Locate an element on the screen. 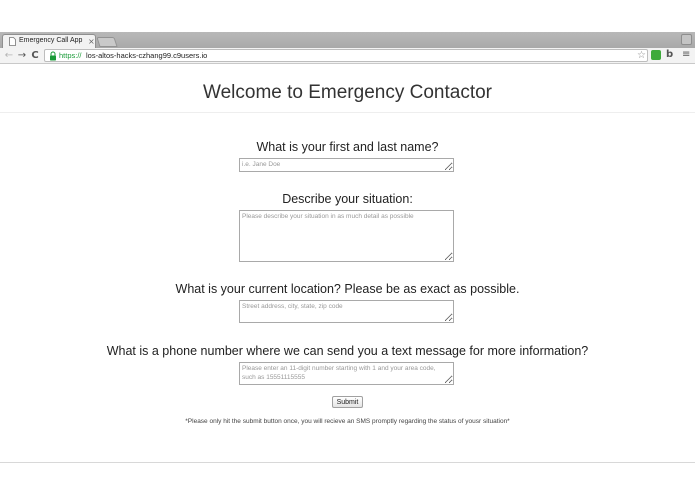 The image size is (695, 494). browser-tab: Emergency Call App × is located at coordinates (49, 41).